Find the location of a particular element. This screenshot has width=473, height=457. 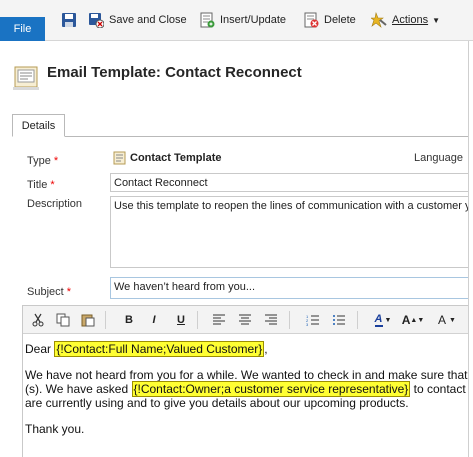

title-label: Title is located at coordinates (37, 185).